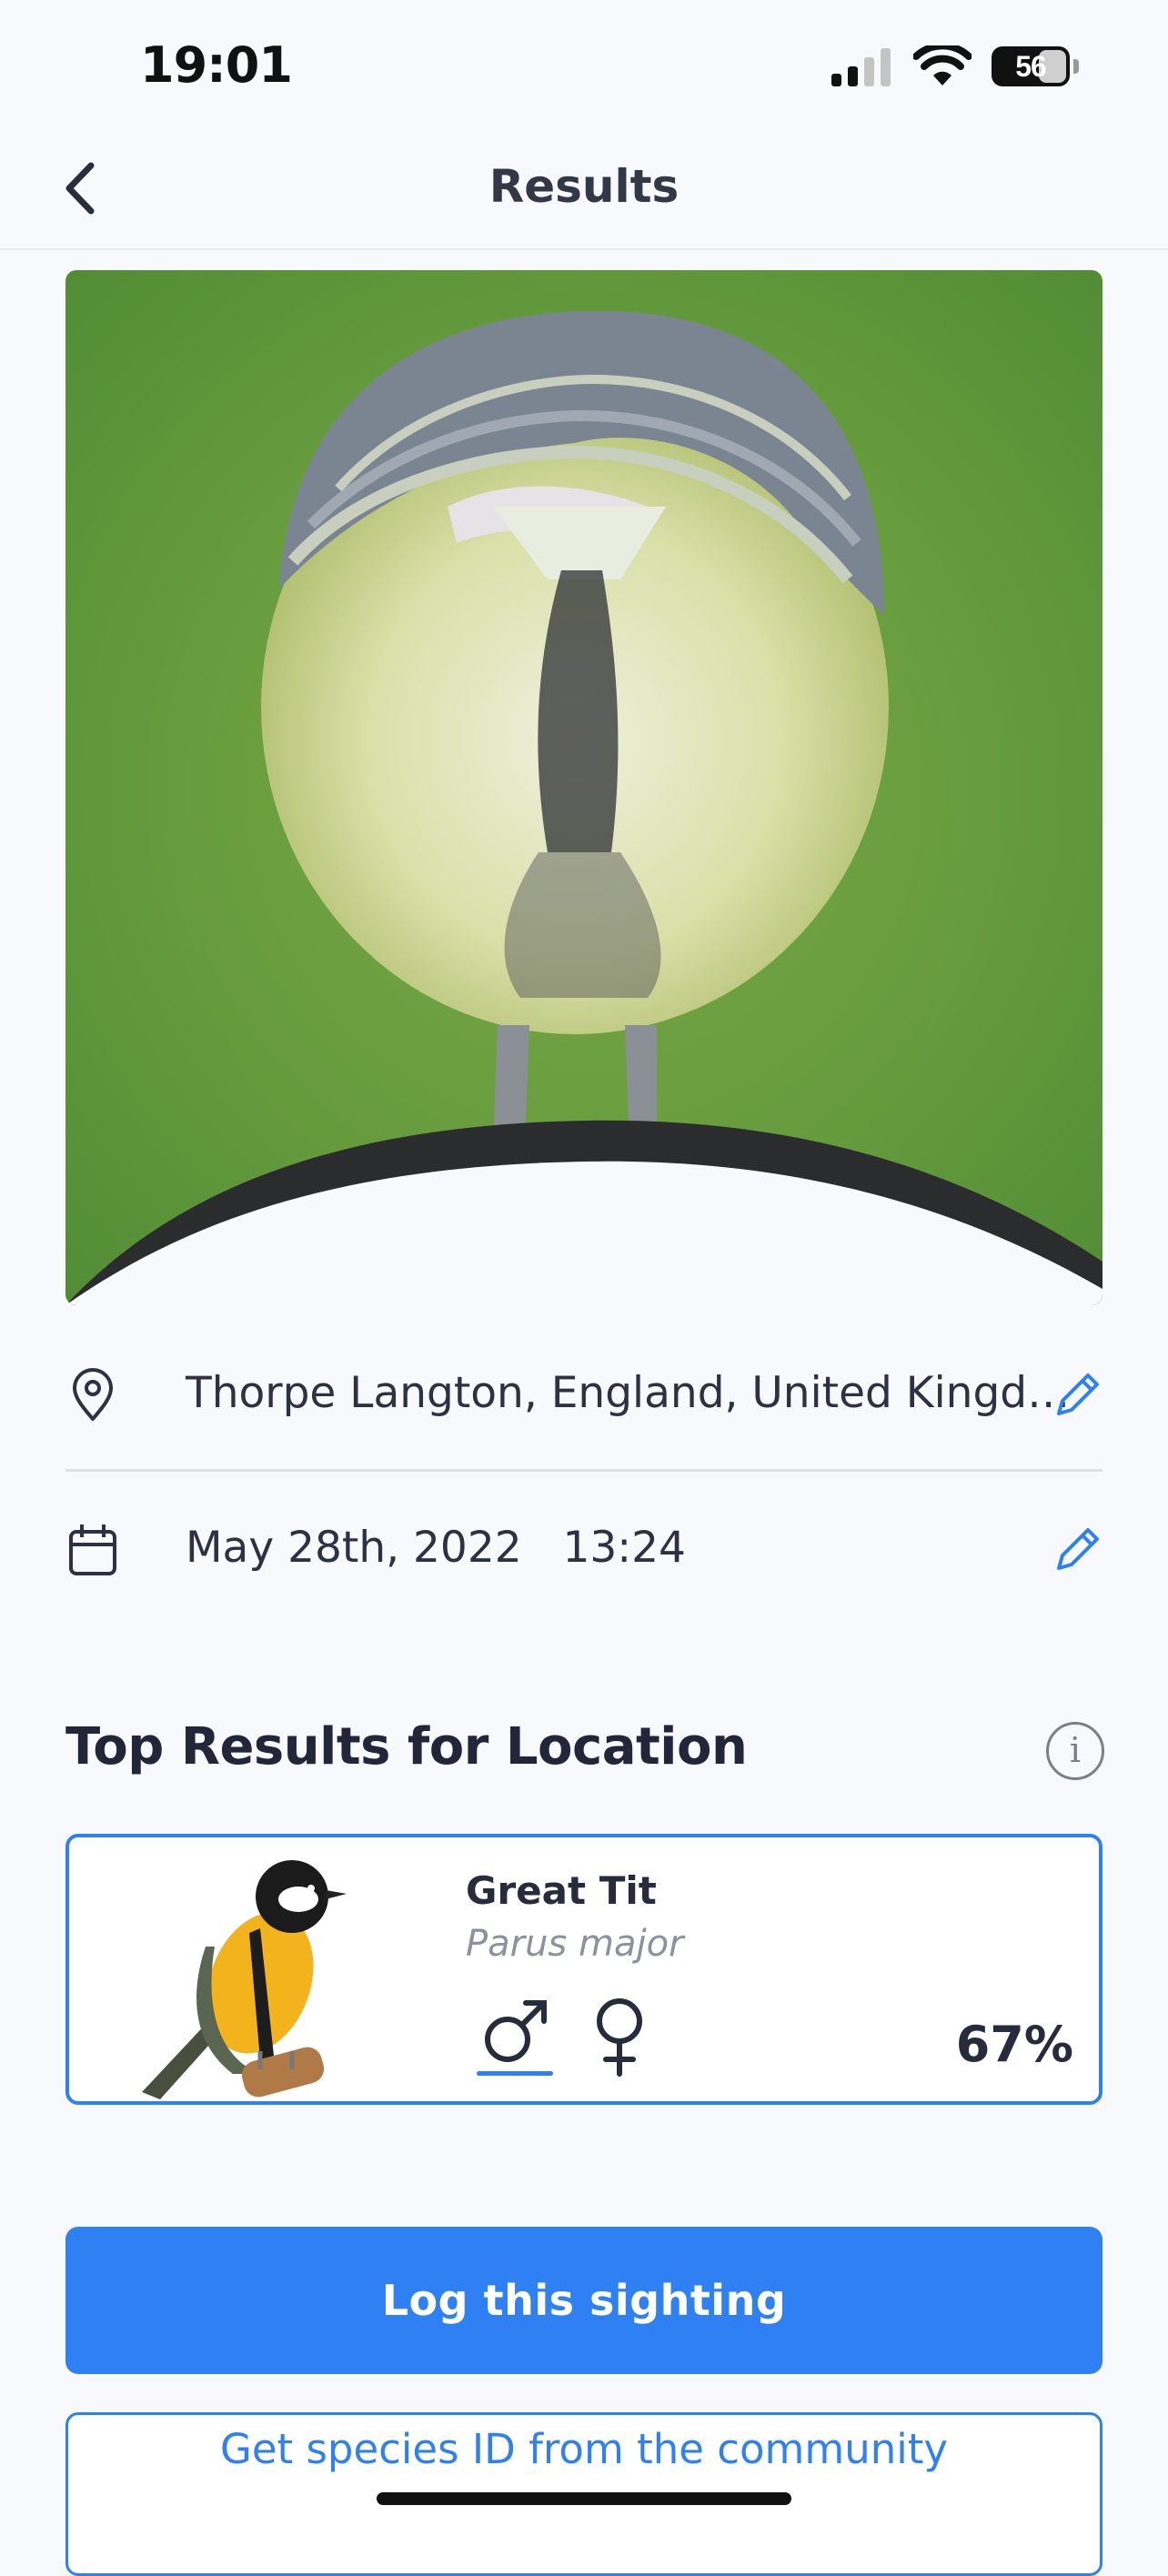 The width and height of the screenshot is (1168, 2576). What do you see at coordinates (1078, 1394) in the screenshot?
I see `edit-location-pencil-icon` at bounding box center [1078, 1394].